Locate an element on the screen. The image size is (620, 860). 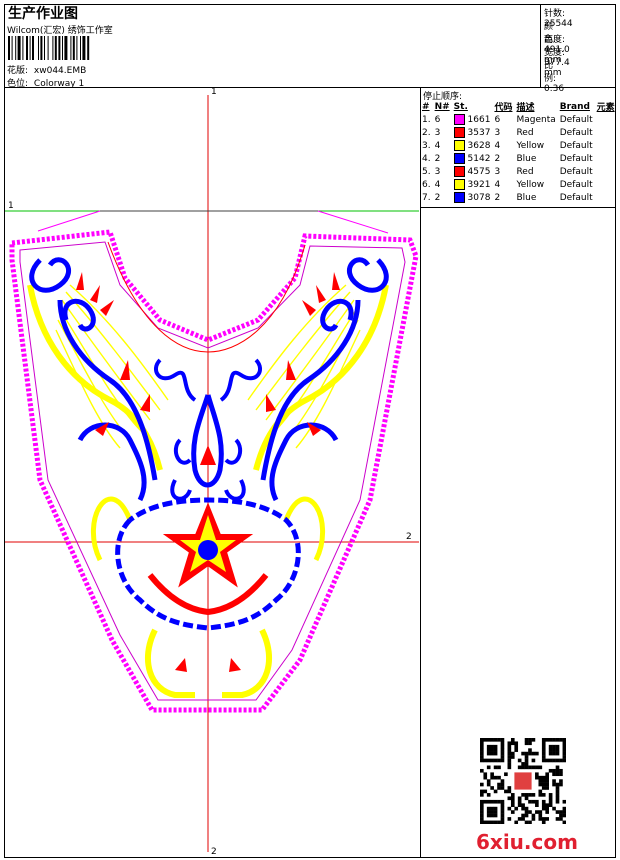
blue-scroll-right-mid is located at coordinates (304, 462).